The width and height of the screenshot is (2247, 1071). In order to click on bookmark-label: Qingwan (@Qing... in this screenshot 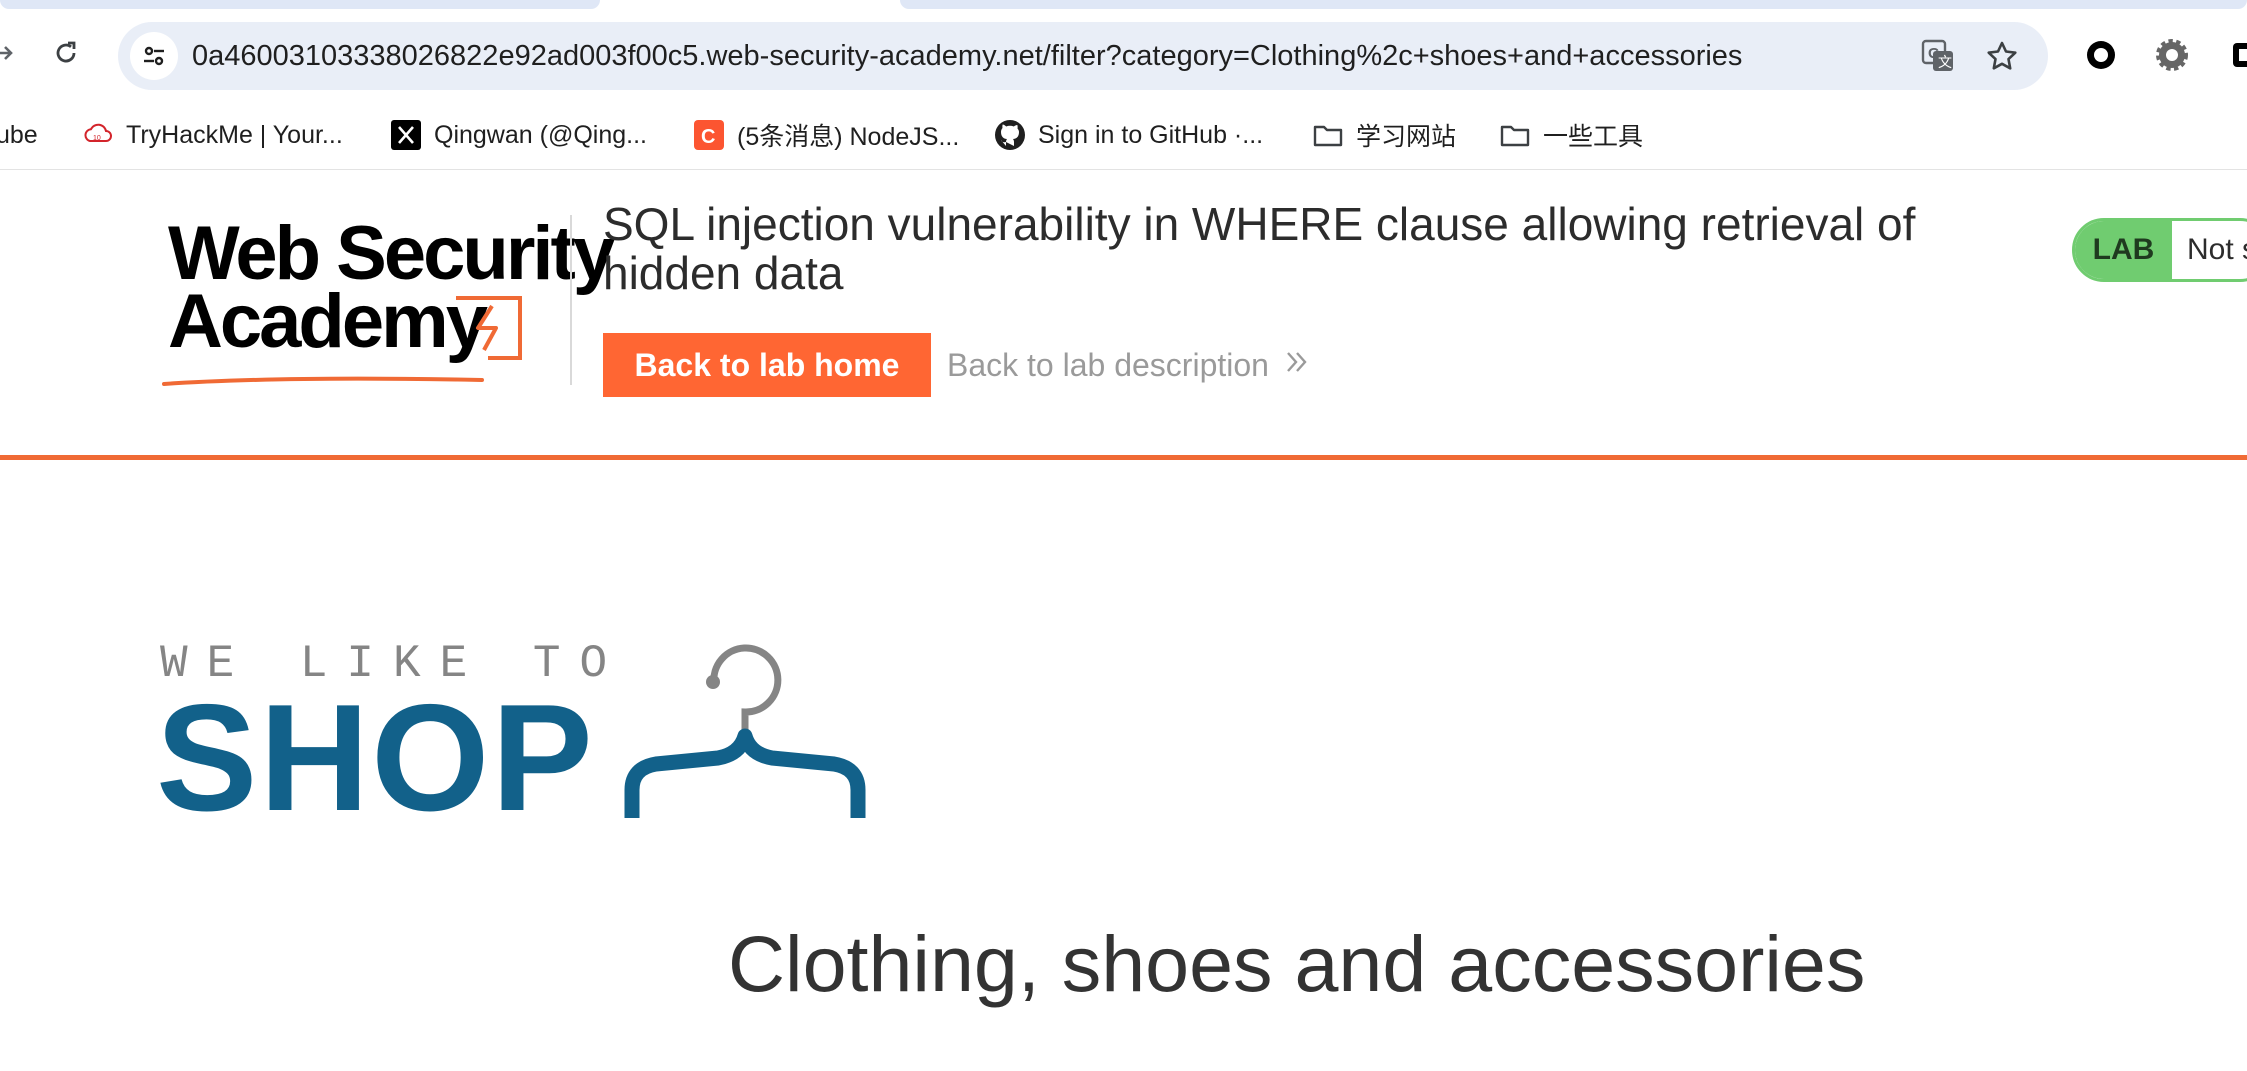, I will do `click(540, 134)`.